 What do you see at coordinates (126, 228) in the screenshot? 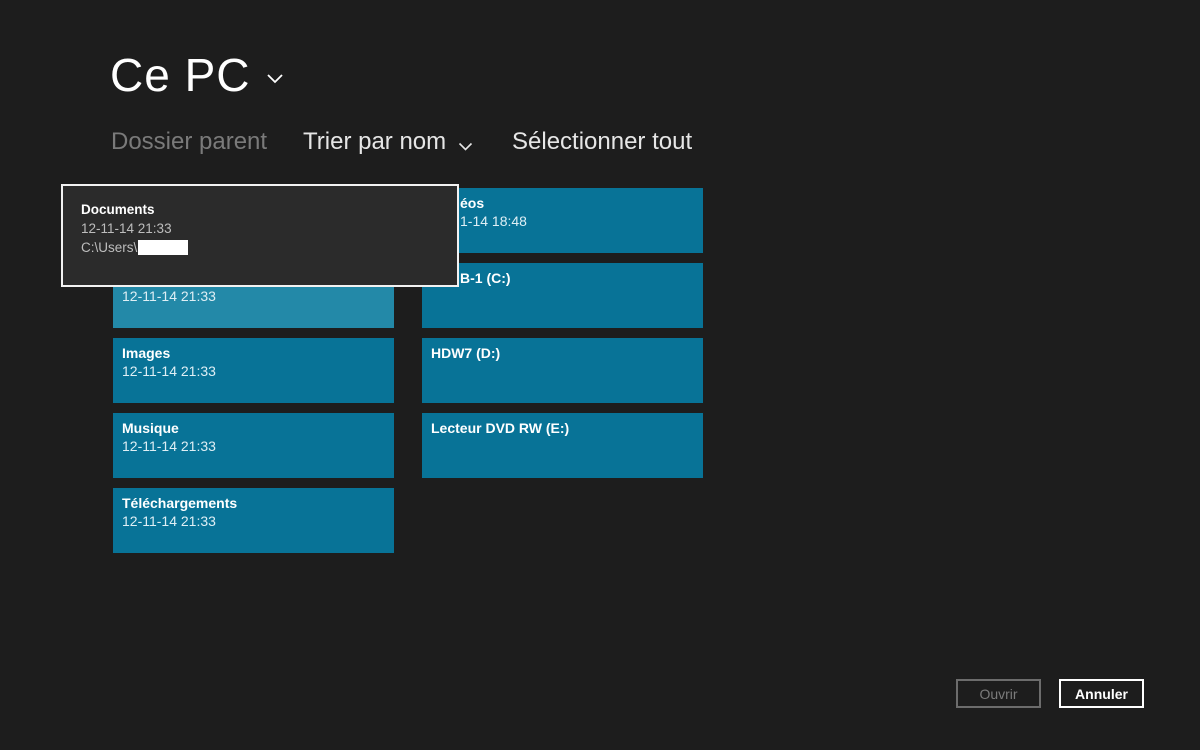
I see `tooltip-date: 12-11-14 21:33` at bounding box center [126, 228].